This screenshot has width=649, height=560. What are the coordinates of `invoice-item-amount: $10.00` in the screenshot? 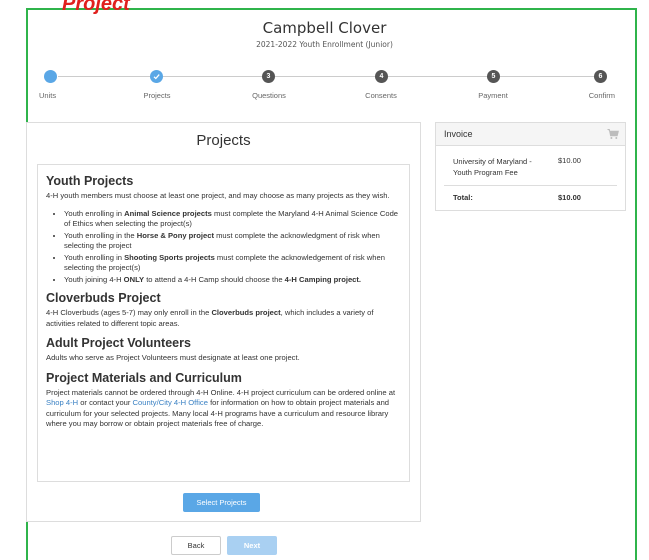 It's located at (569, 160).